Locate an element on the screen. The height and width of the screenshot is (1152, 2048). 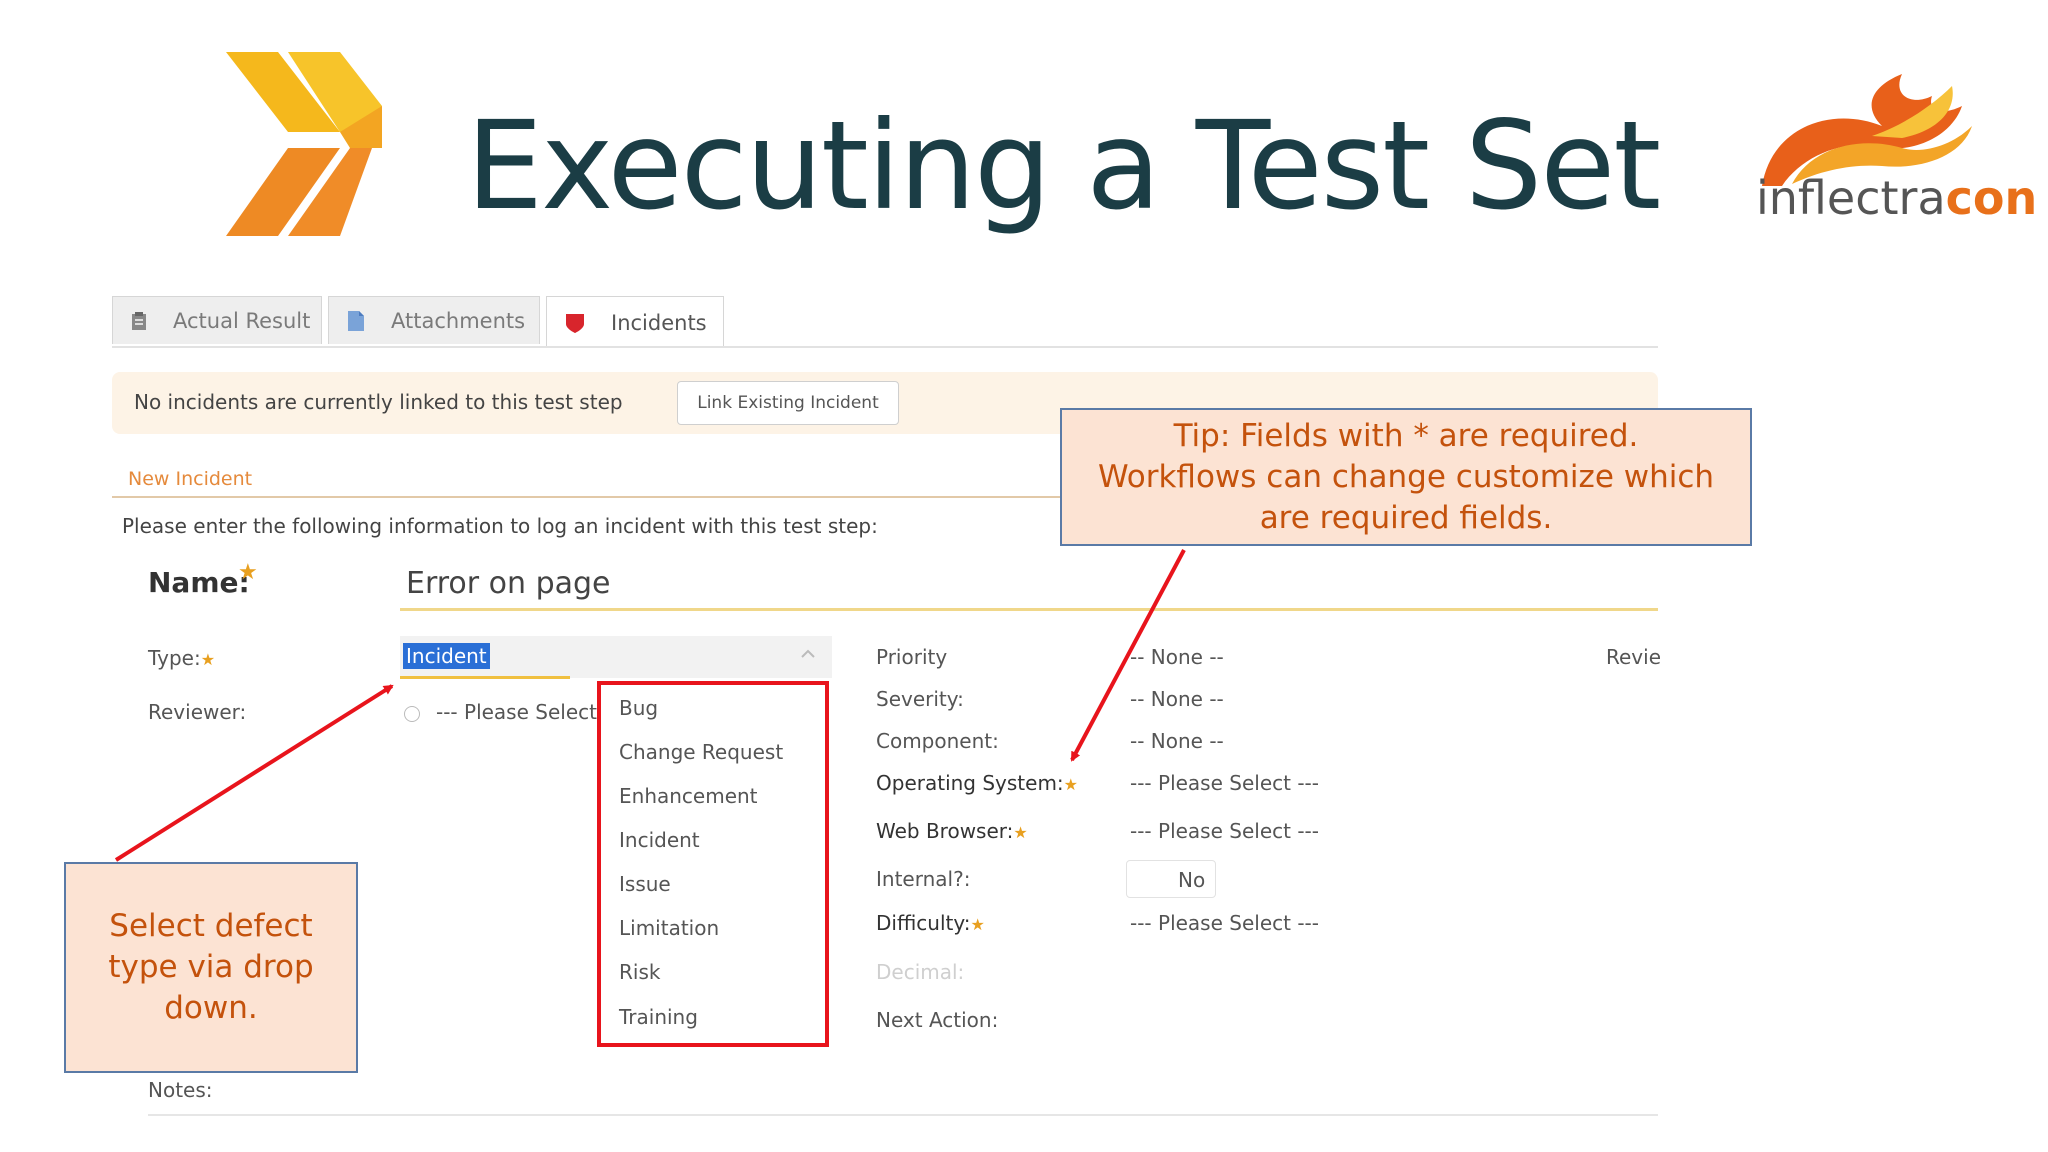
internal-label: Internal?: is located at coordinates (923, 879).